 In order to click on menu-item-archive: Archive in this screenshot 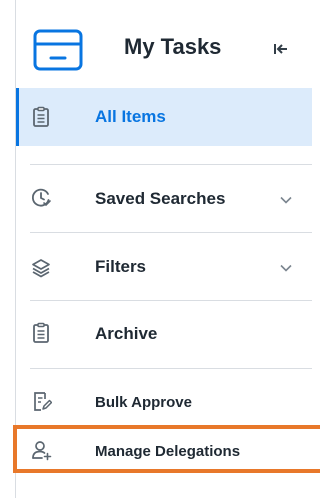, I will do `click(164, 335)`.